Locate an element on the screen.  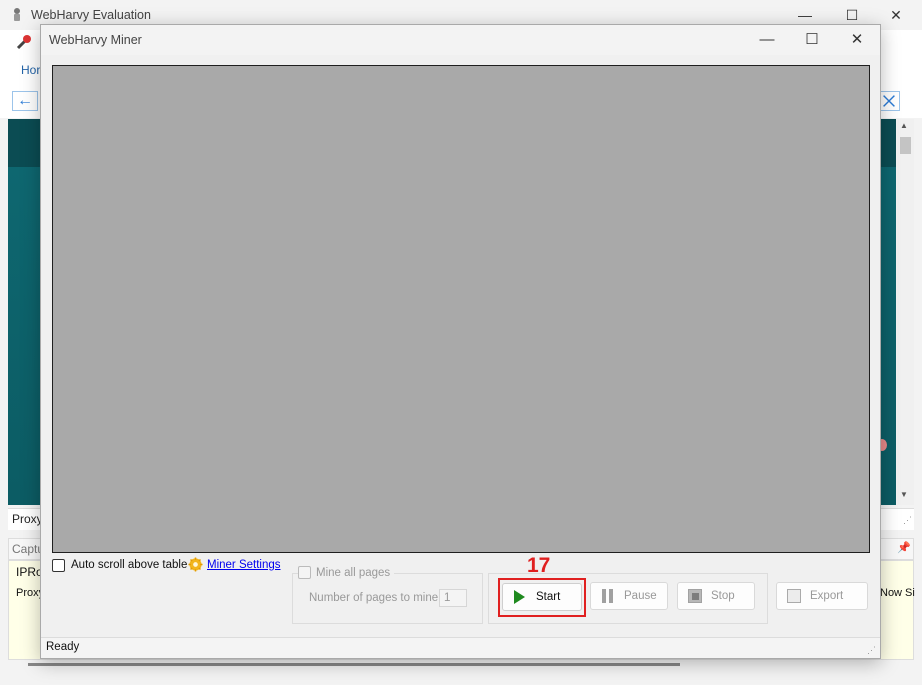
pages-to-mine-label: Number of pages to mine is located at coordinates (374, 598).